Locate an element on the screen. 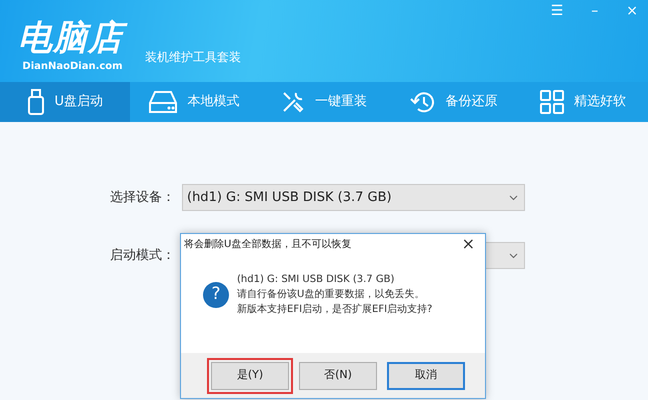  minimize-button: – is located at coordinates (594, 11).